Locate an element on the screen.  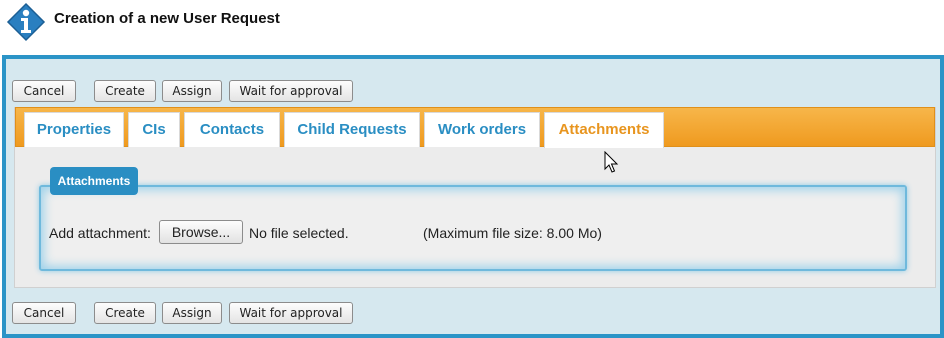
tab-contacts: Contacts is located at coordinates (232, 129).